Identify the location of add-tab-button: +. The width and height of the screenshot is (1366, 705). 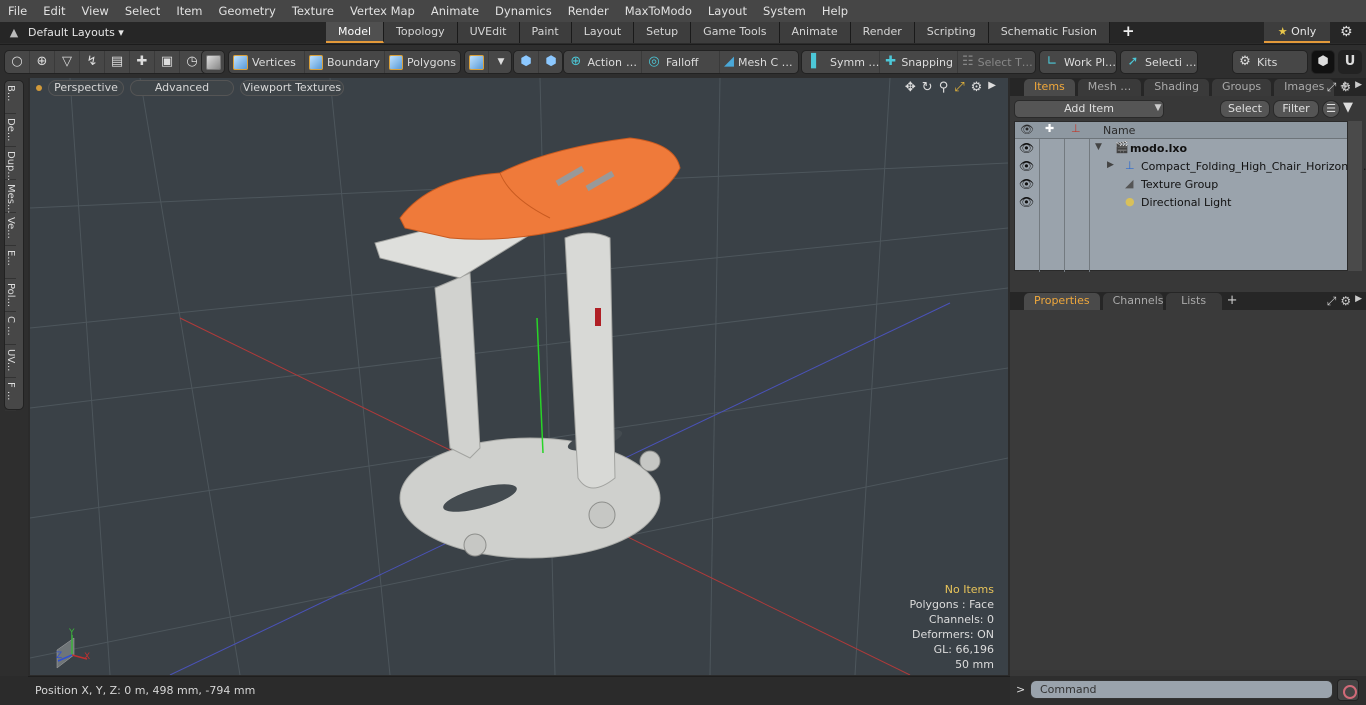
(1128, 32).